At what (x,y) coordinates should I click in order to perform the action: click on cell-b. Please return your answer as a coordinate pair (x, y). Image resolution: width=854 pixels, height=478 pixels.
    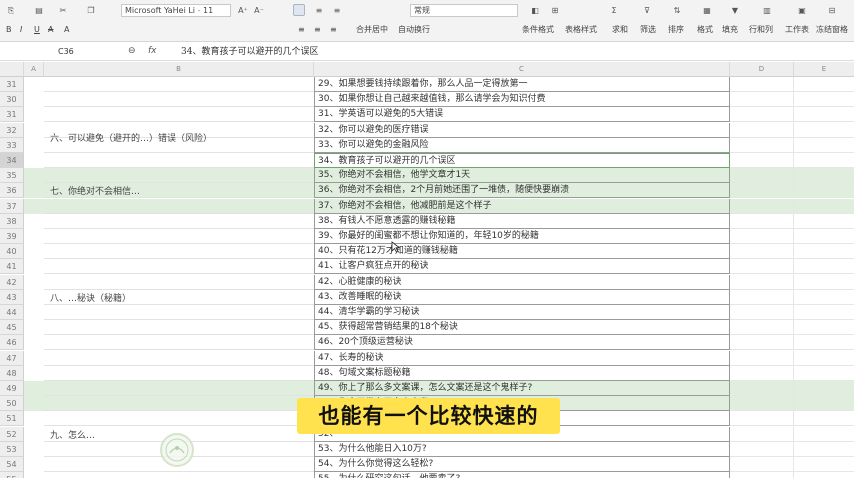
    Looking at the image, I should click on (179, 84).